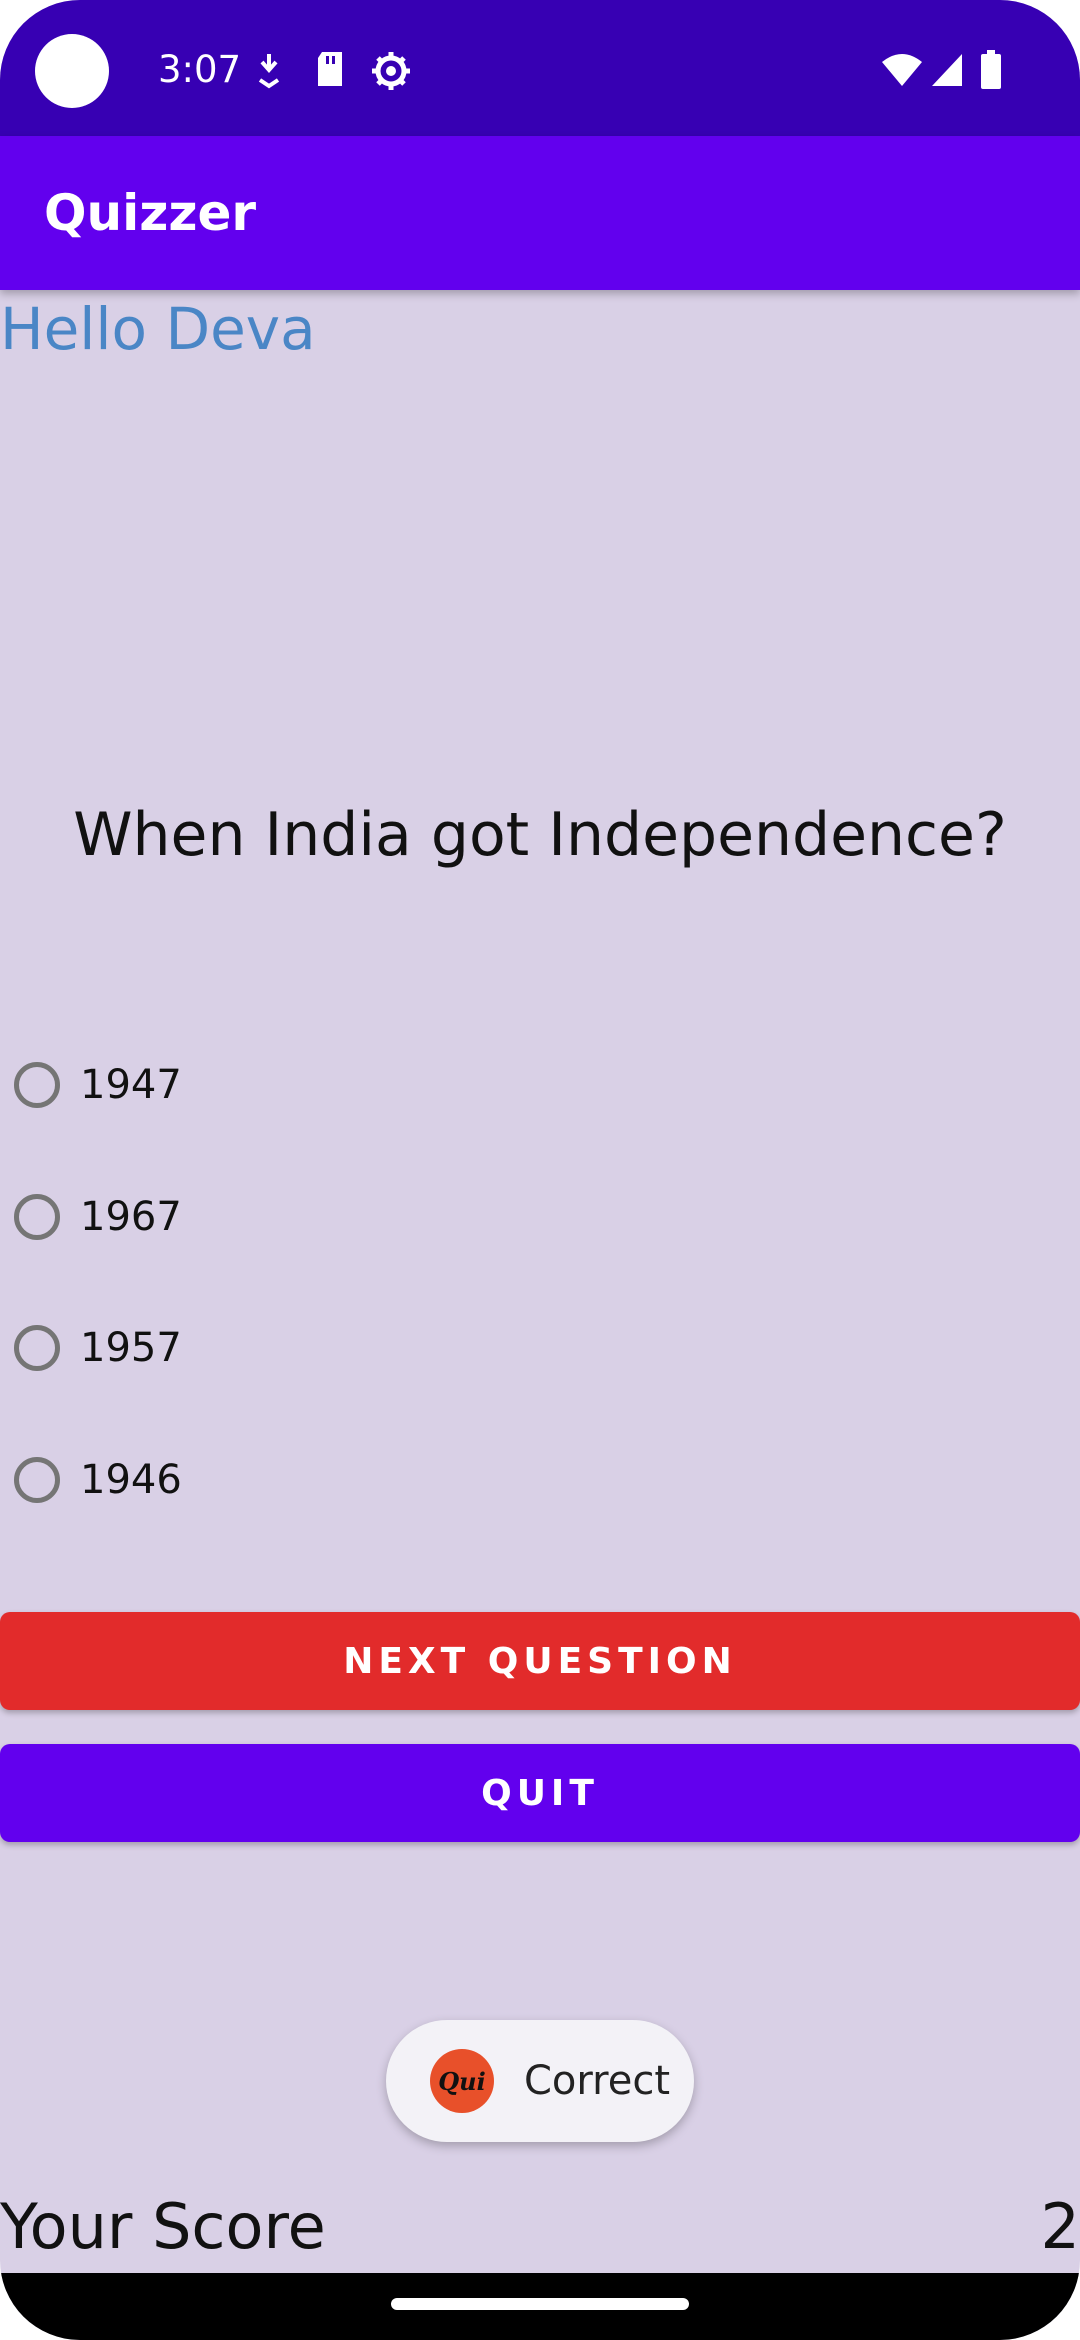  Describe the element at coordinates (150, 213) in the screenshot. I see `app-title: Quizzer` at that location.